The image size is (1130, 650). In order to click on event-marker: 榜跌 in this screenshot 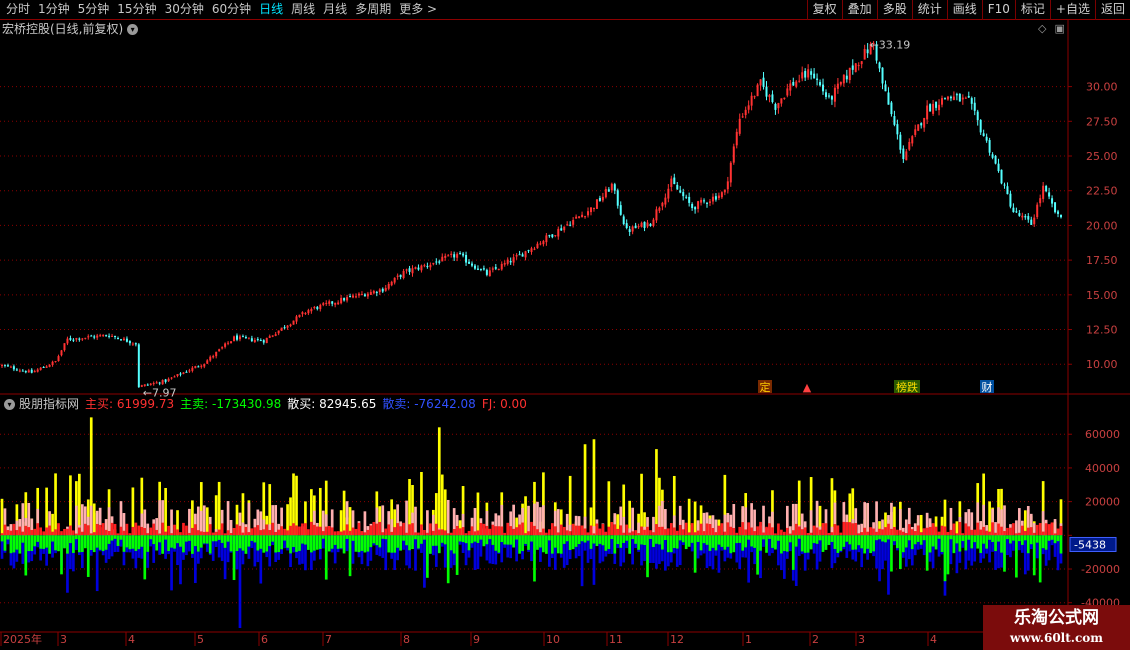, I will do `click(907, 387)`.